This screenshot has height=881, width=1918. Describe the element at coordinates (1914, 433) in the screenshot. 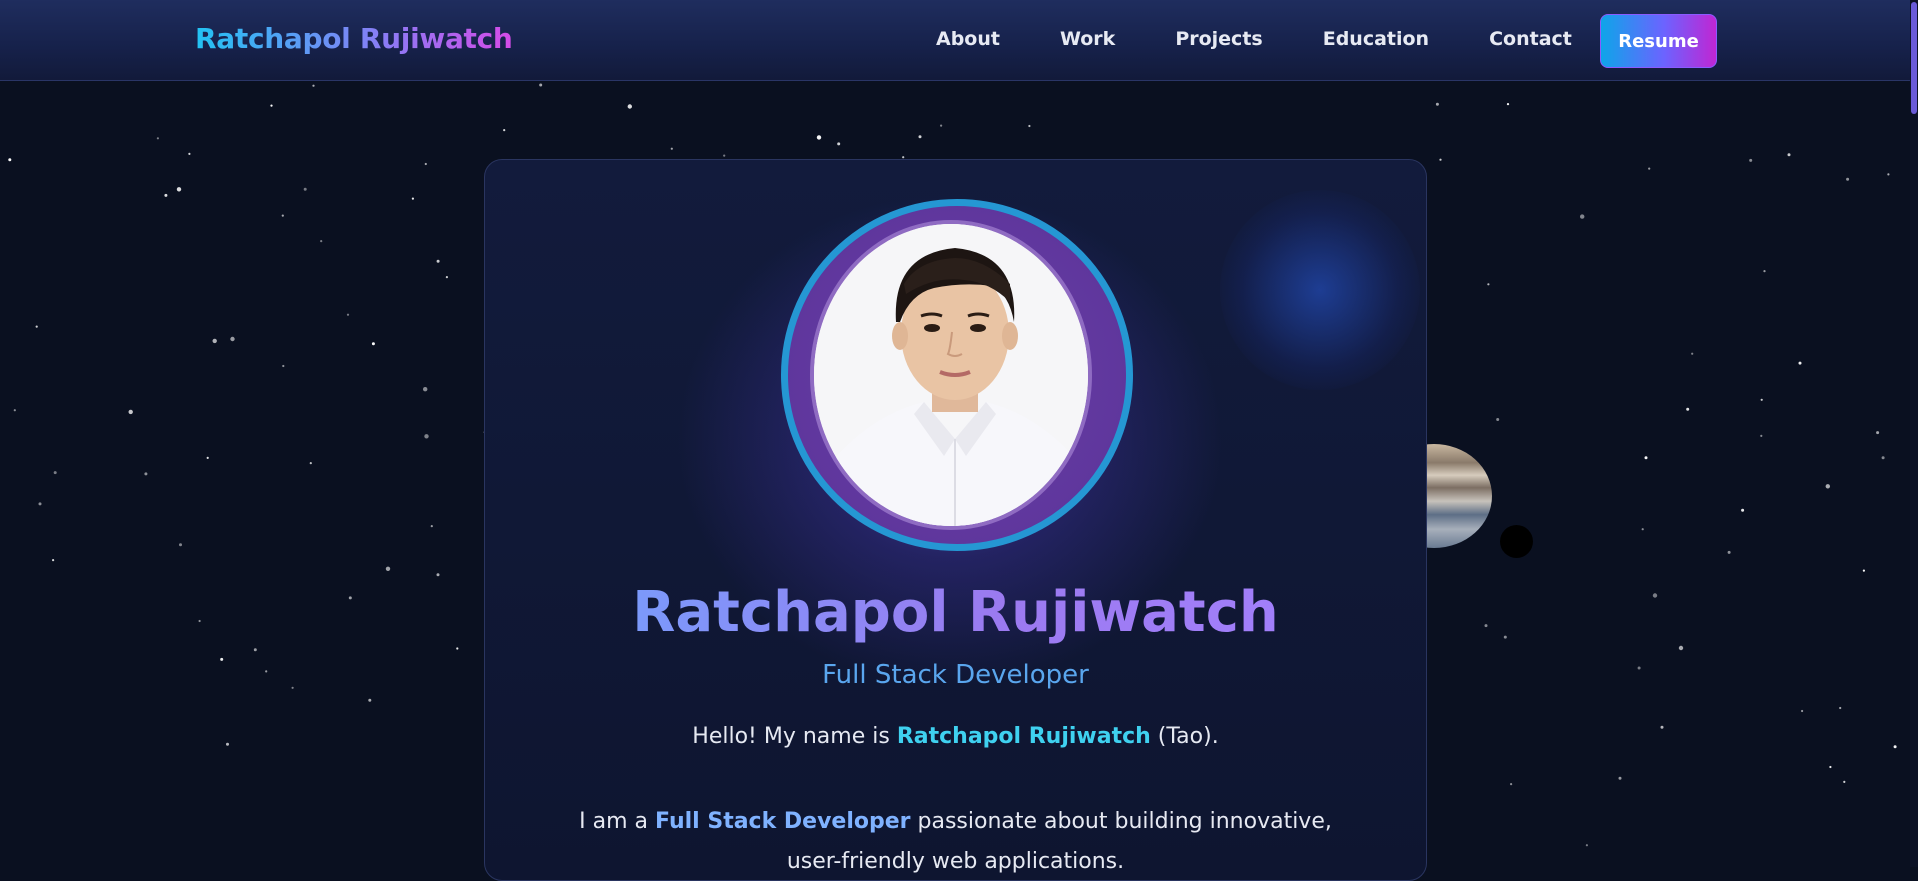

I see `page-scrollbar-track` at that location.